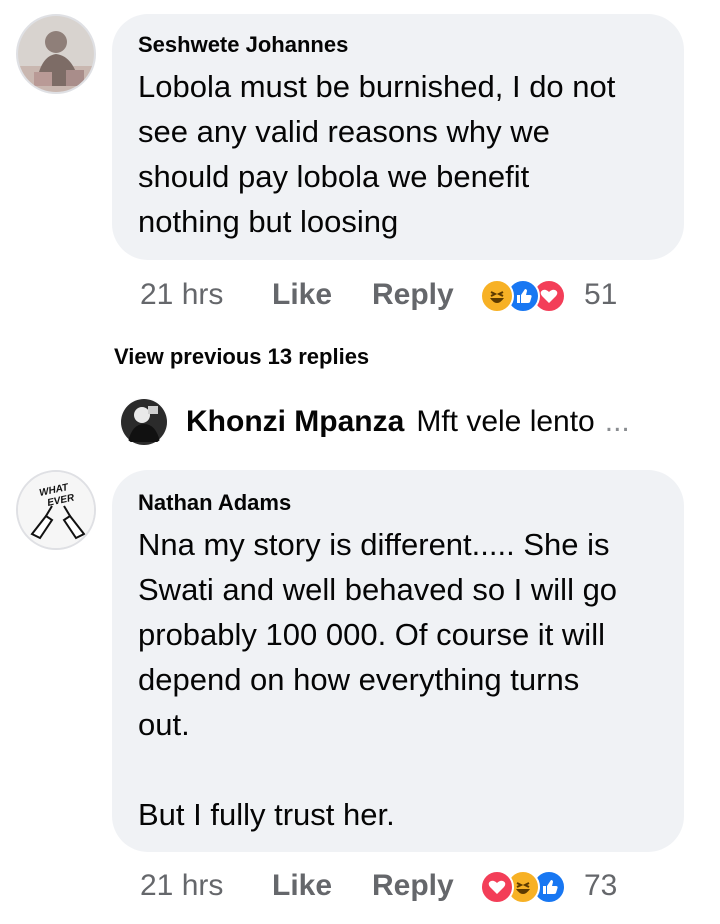 This screenshot has height=924, width=720. What do you see at coordinates (505, 421) in the screenshot?
I see `reply-snippet: Mft vele lento` at bounding box center [505, 421].